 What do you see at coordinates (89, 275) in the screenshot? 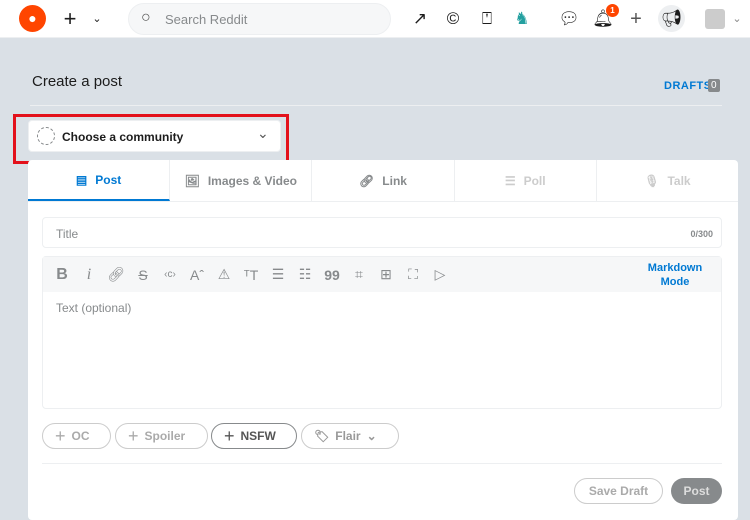
I see `italic-icon: i` at bounding box center [89, 275].